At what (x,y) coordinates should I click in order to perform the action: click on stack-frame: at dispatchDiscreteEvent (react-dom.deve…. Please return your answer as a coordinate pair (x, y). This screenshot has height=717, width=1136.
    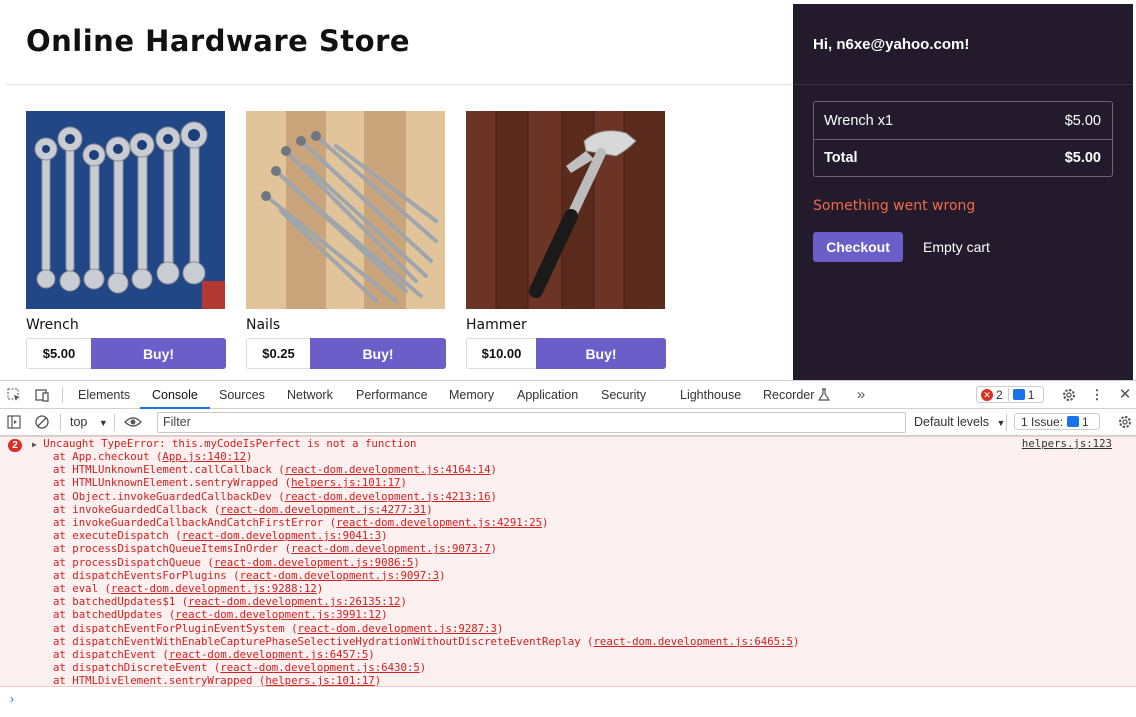
    Looking at the image, I should click on (239, 667).